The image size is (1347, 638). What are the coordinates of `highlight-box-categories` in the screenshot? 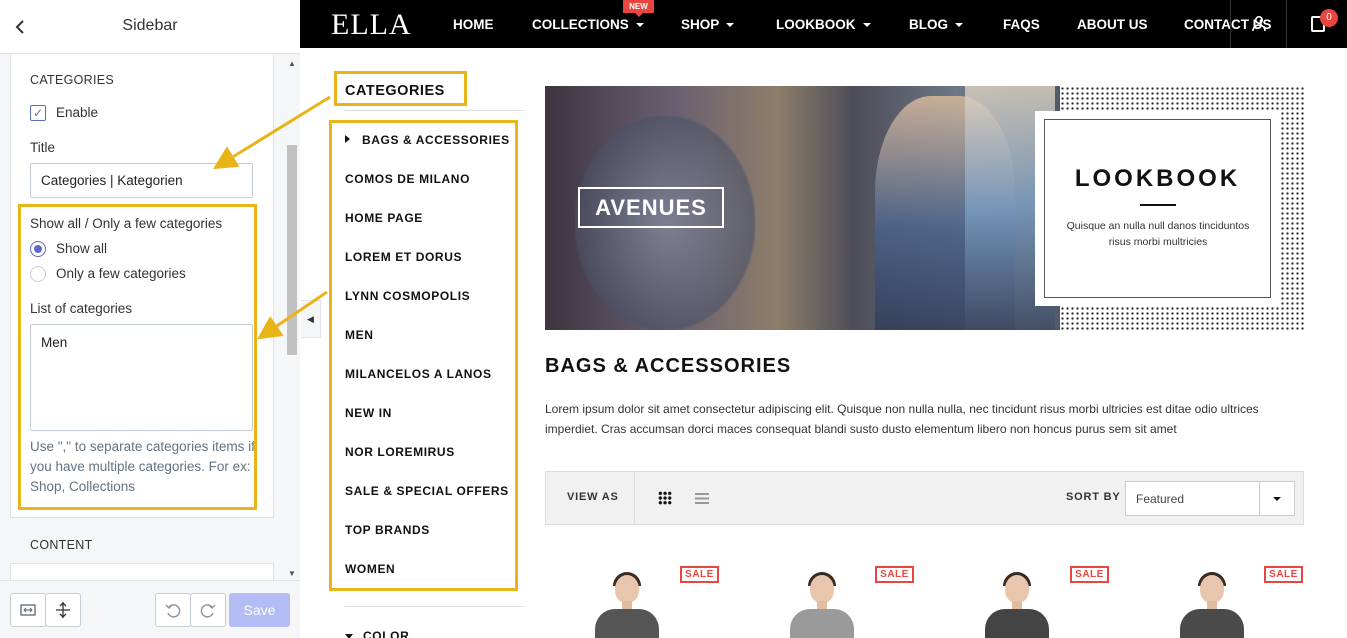 It's located at (423, 355).